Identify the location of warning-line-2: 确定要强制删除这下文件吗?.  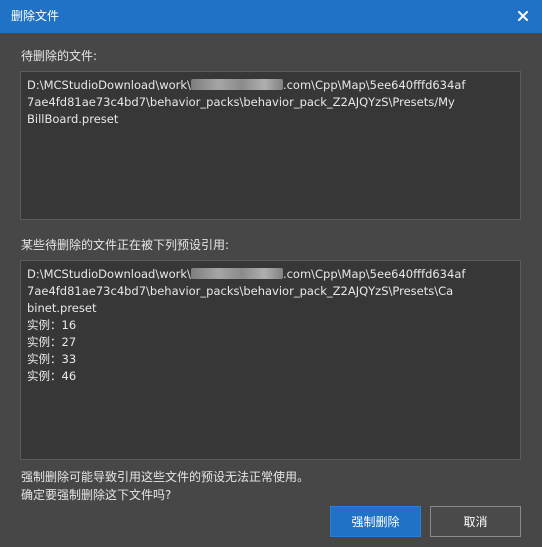
(96, 495).